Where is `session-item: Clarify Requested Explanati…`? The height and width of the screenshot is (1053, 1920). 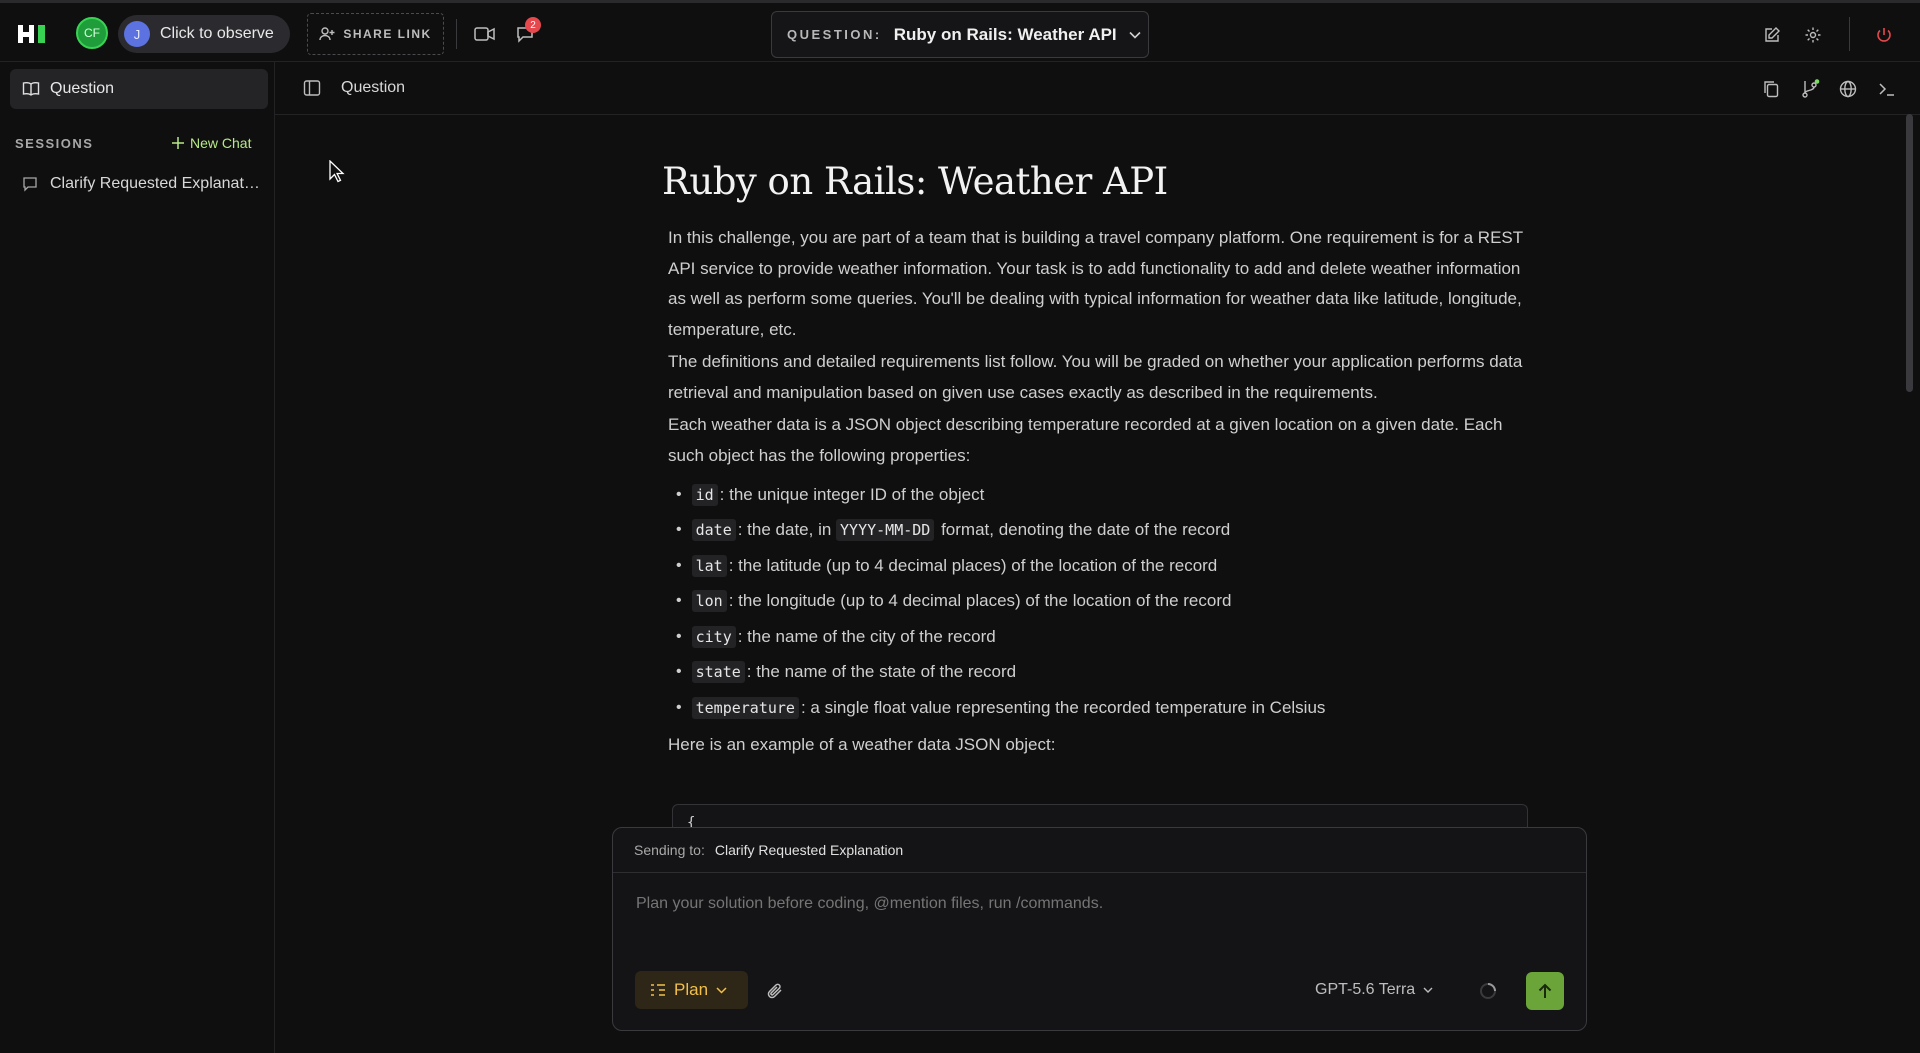
session-item: Clarify Requested Explanati… is located at coordinates (142, 184).